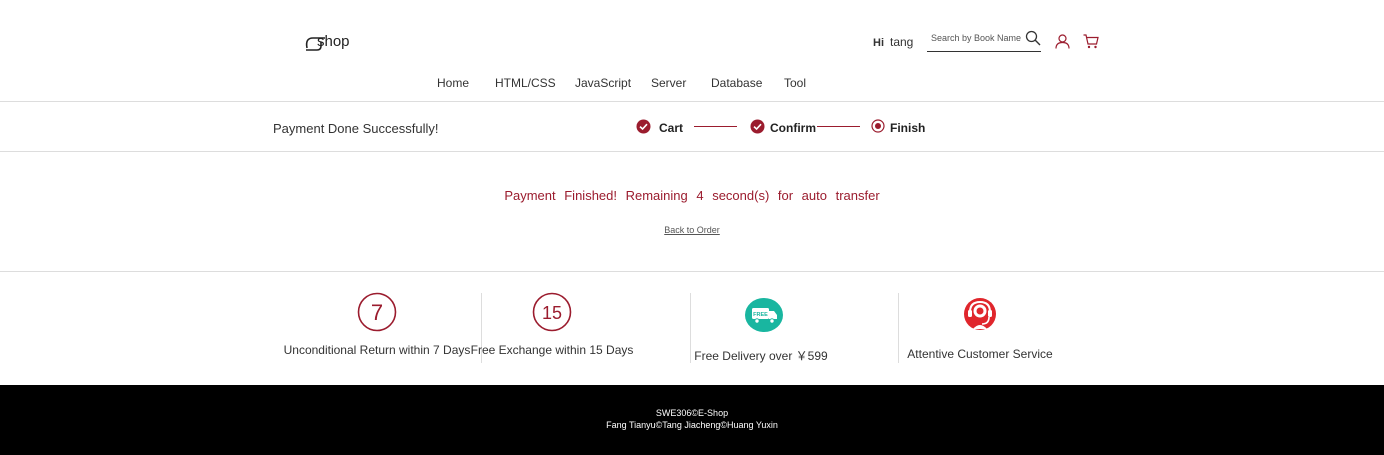  What do you see at coordinates (1062, 44) in the screenshot?
I see `user-icon` at bounding box center [1062, 44].